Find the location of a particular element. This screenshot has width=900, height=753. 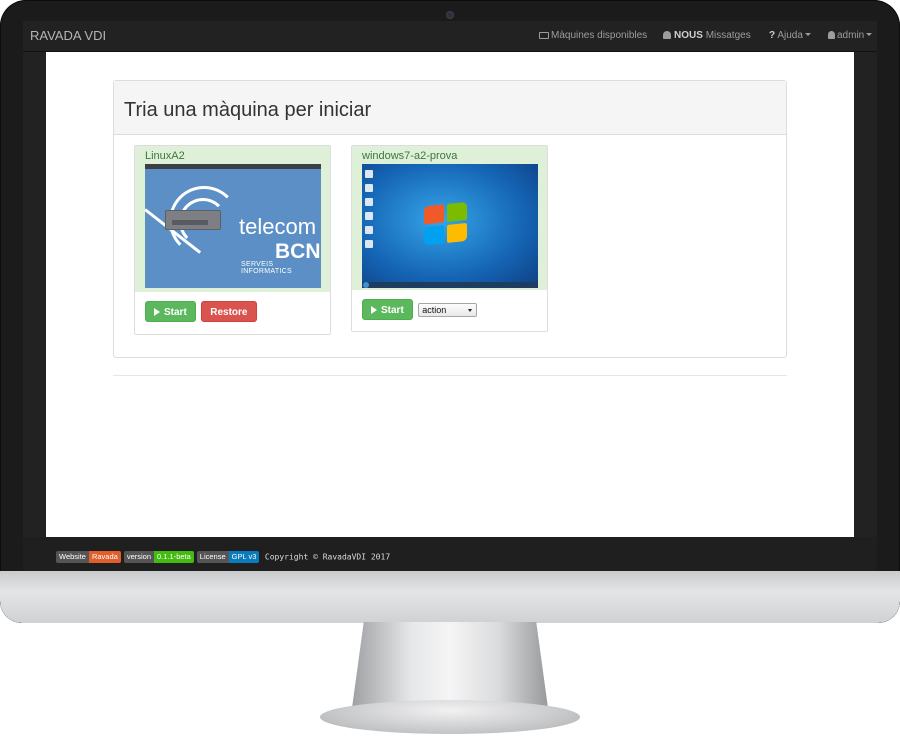

nav-messages: NOUS Missatges is located at coordinates (707, 35).